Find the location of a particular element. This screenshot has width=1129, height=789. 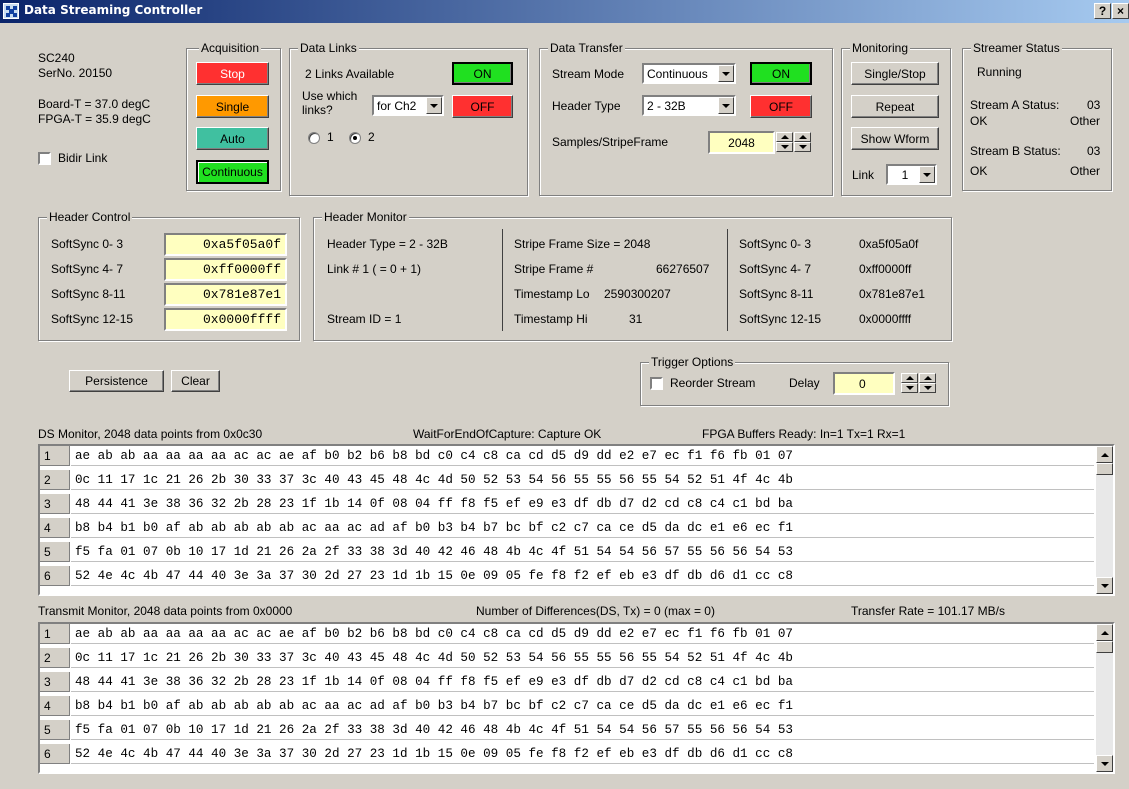

softsync-0-3-input: 0xa5f05a0f is located at coordinates (225, 244).